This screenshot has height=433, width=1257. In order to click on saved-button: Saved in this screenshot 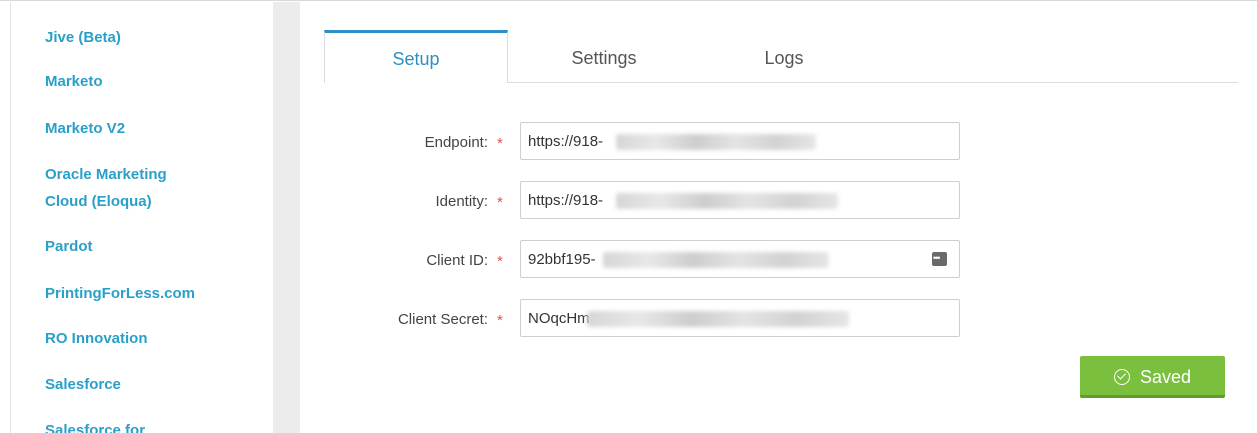, I will do `click(1152, 377)`.